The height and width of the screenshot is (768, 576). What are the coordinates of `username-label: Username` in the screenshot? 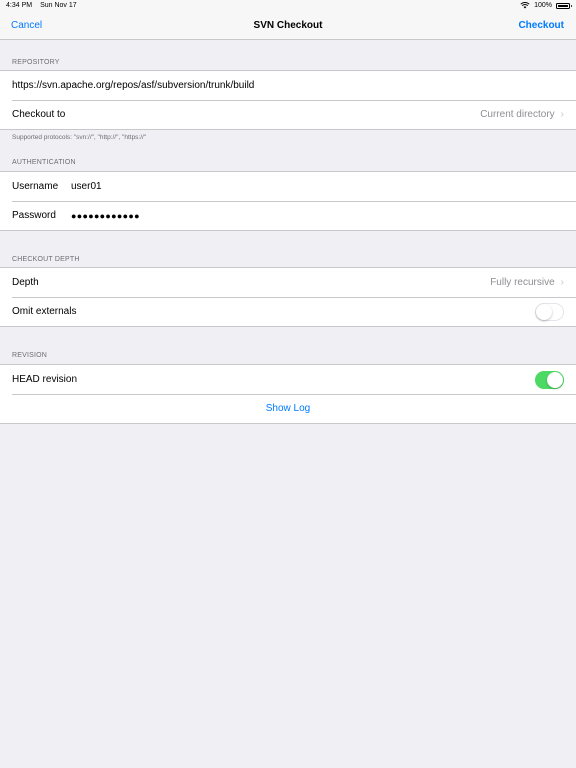 It's located at (35, 186).